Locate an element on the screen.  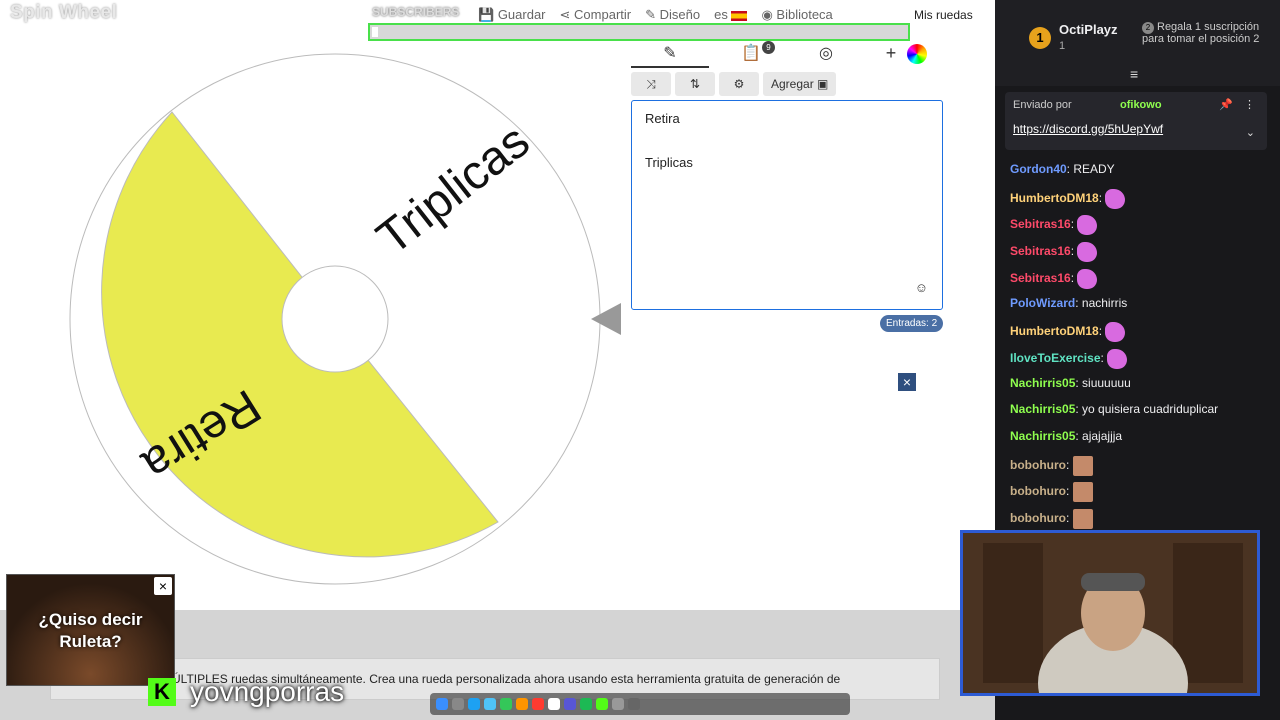
shuffle-button: ⤨ is located at coordinates (651, 84).